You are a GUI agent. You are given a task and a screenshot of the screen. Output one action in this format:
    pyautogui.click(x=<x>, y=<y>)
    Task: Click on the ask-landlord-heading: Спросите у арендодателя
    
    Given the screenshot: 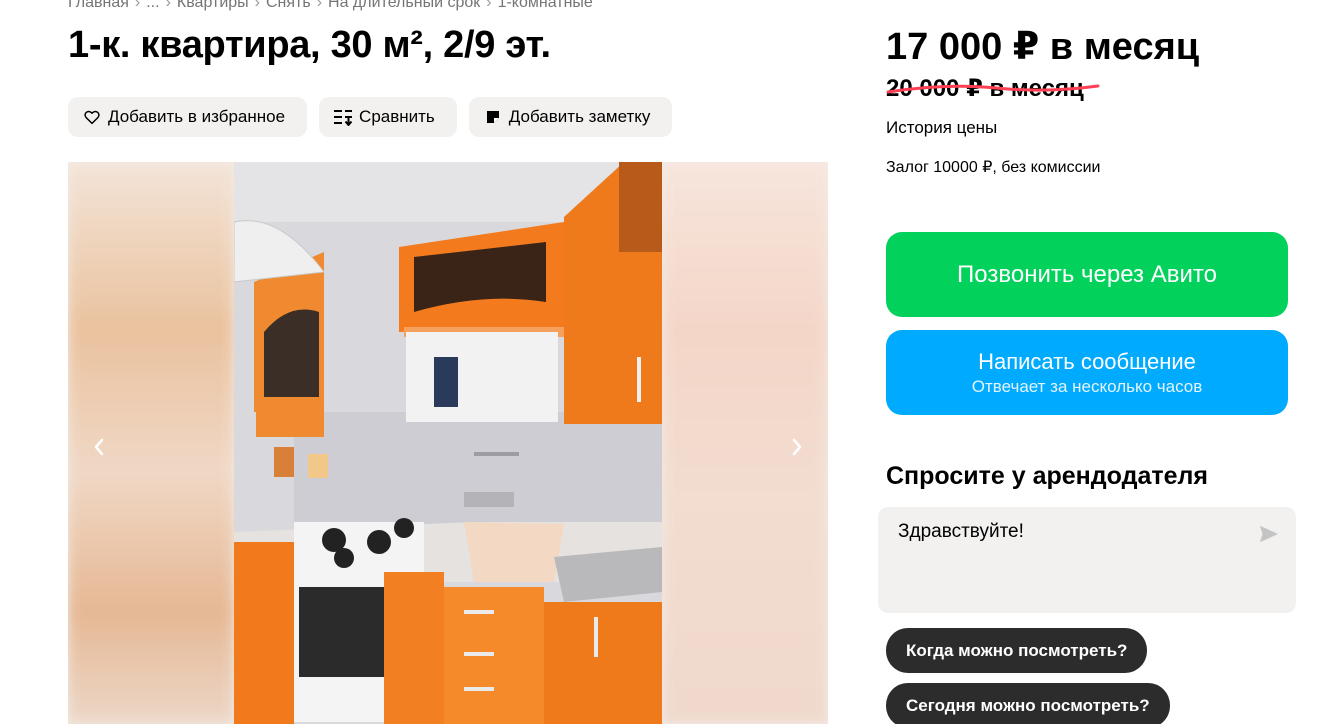 What is the action you would take?
    pyautogui.click(x=1047, y=476)
    